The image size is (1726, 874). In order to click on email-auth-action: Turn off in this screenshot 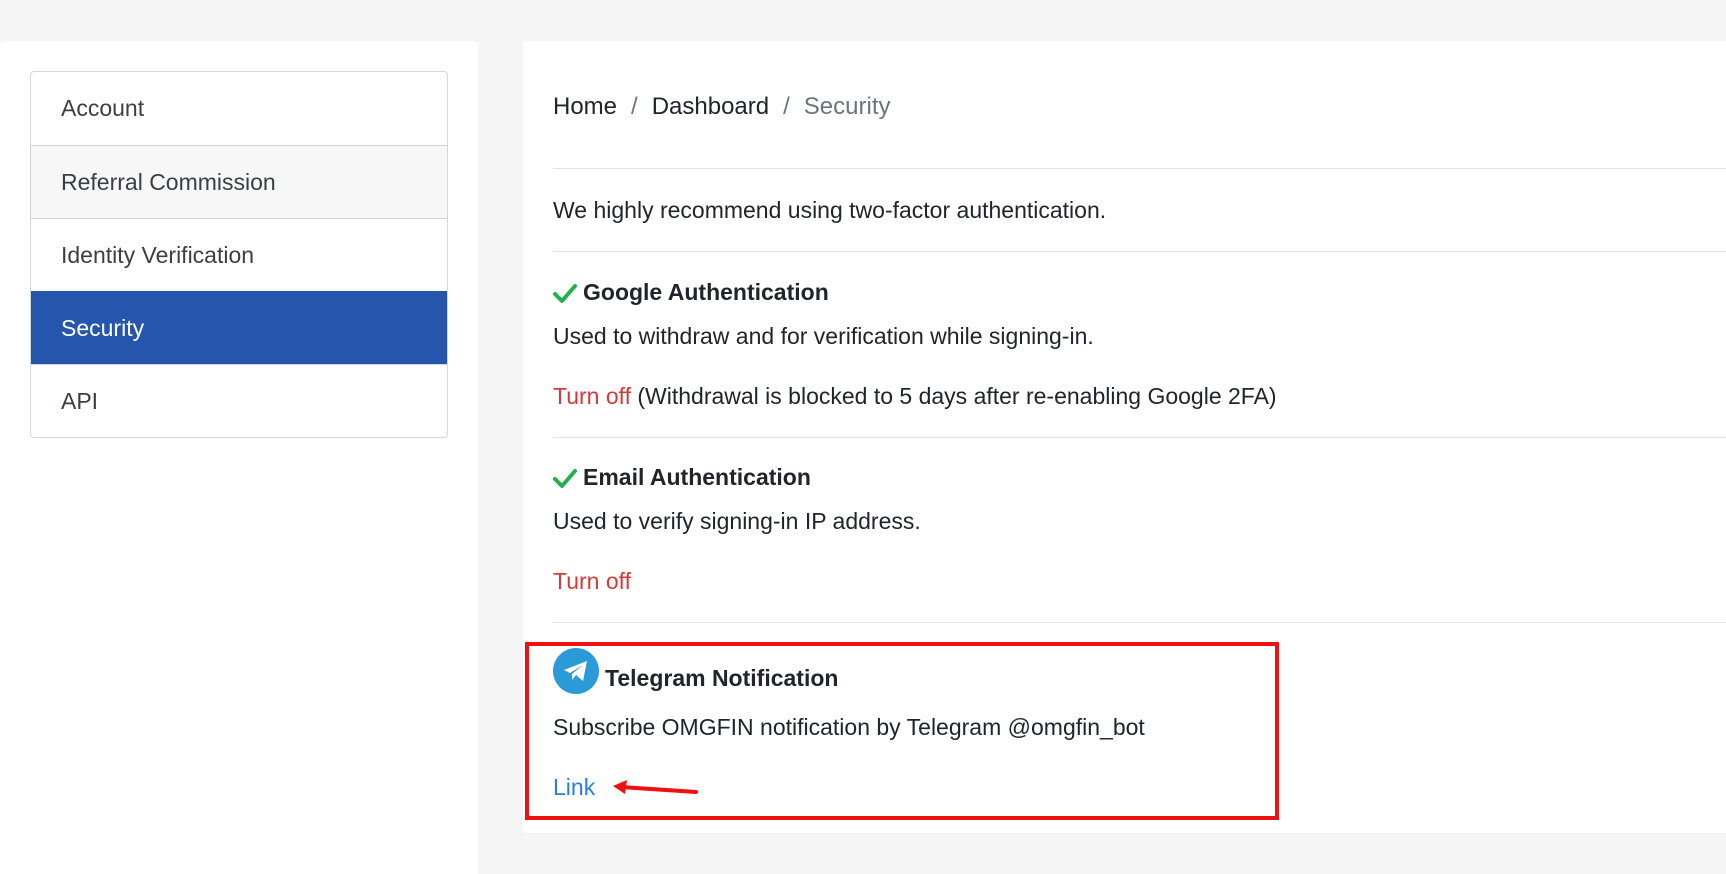, I will do `click(592, 581)`.